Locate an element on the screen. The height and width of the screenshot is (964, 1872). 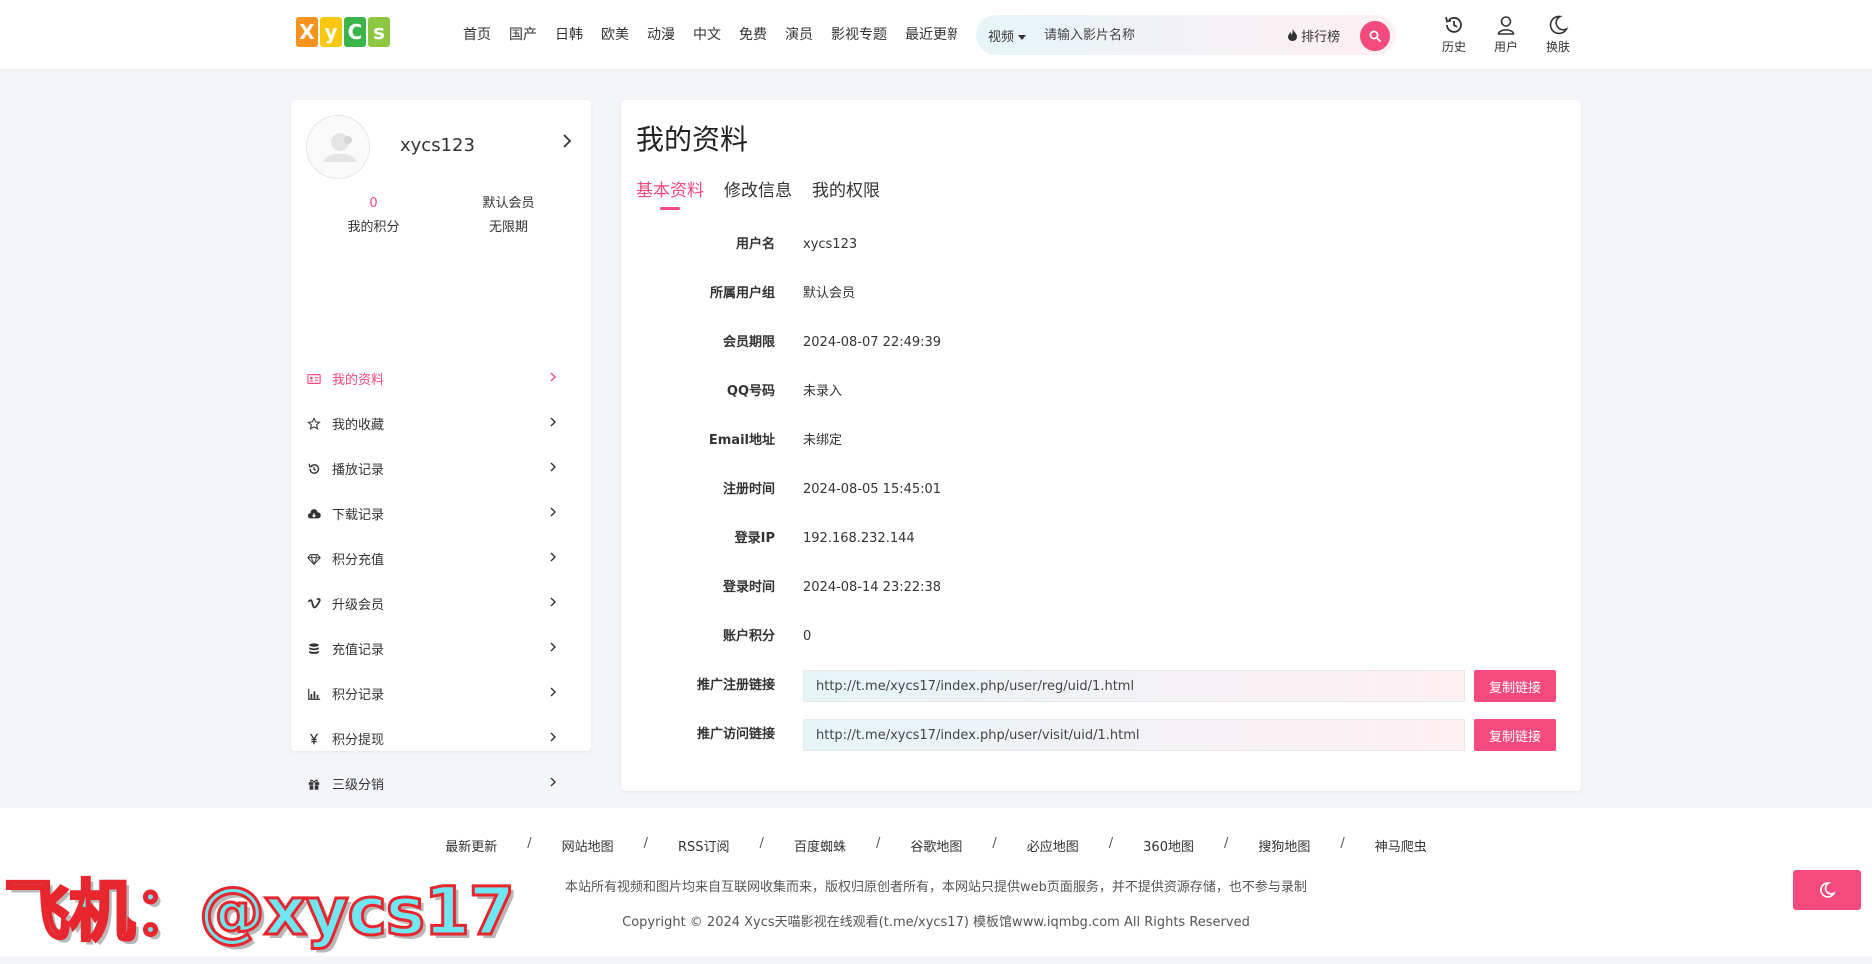
info-label: 登录时间 is located at coordinates (748, 587).